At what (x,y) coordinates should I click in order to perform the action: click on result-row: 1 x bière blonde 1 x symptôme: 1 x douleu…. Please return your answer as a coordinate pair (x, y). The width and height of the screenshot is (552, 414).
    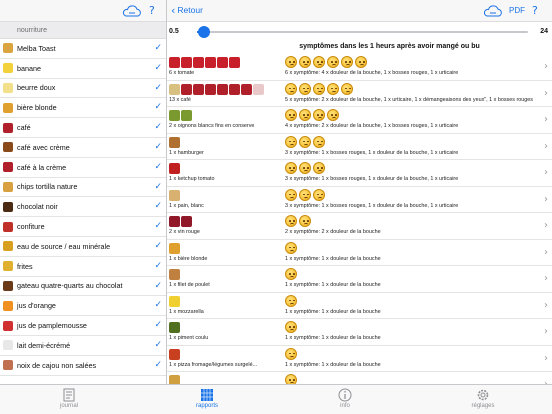
    Looking at the image, I should click on (359, 253).